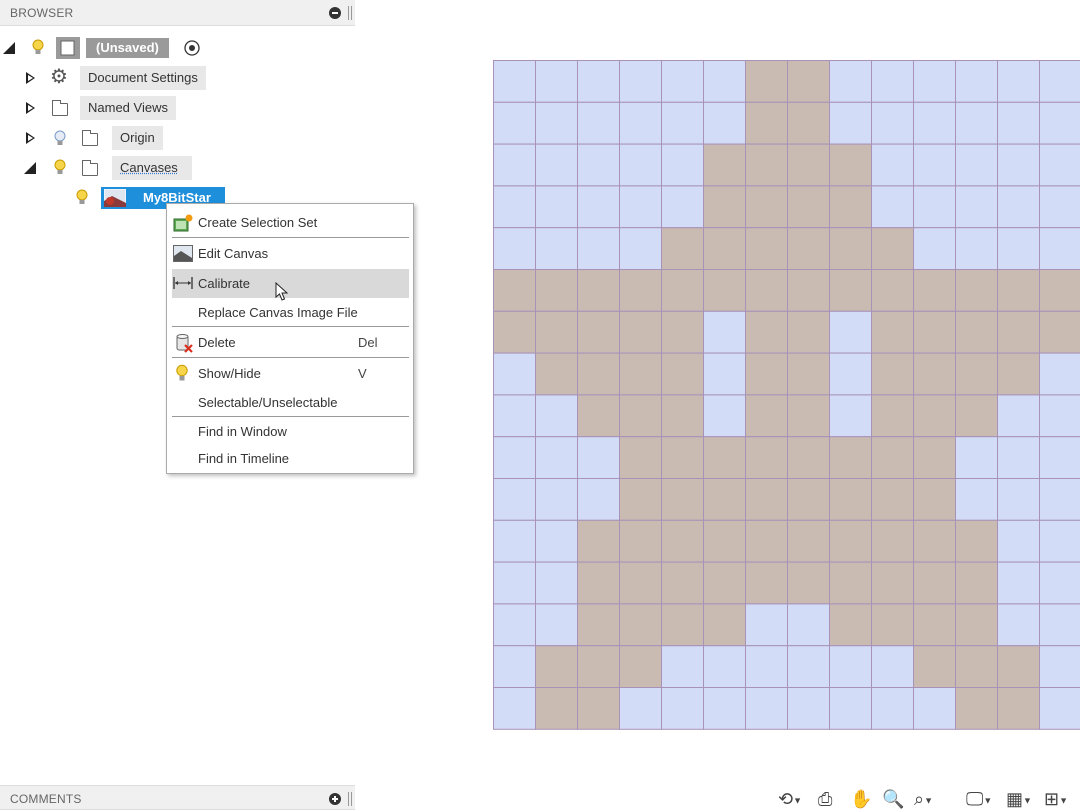 This screenshot has height=811, width=1080. Describe the element at coordinates (290, 458) in the screenshot. I see `menu-item-find-in-timeline: Find in Timeline` at that location.